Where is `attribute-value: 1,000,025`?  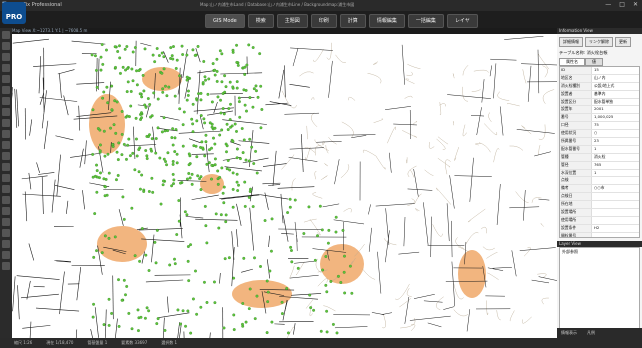
attribute-value: 1,000,025 is located at coordinates (615, 117).